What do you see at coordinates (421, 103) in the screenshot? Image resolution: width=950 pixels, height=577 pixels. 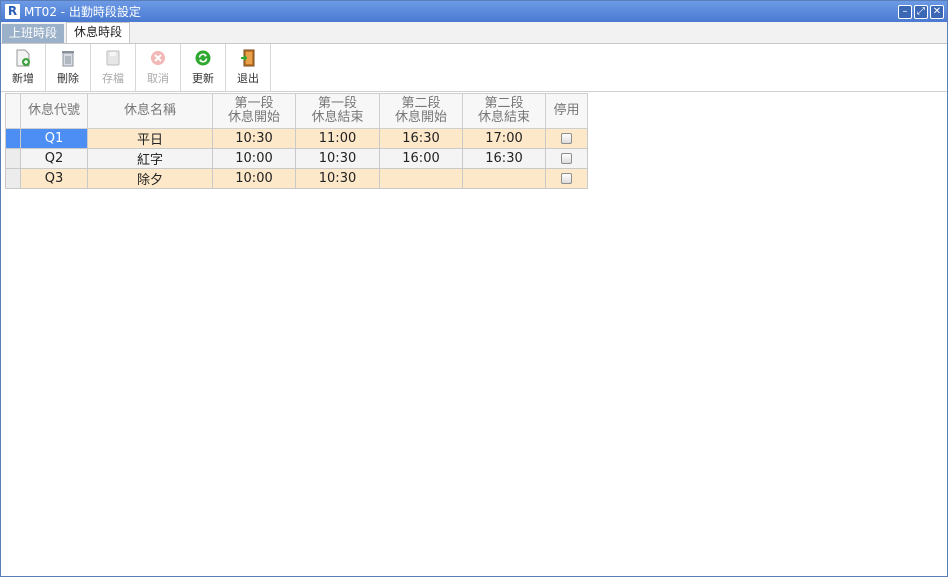 I see `col-header-break2-start-l1: 第二段` at bounding box center [421, 103].